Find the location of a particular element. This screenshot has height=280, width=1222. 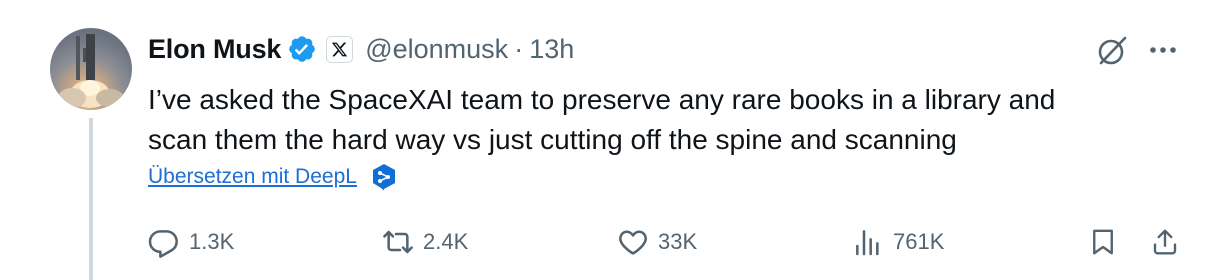

reply-button: 1.3K is located at coordinates (190, 242).